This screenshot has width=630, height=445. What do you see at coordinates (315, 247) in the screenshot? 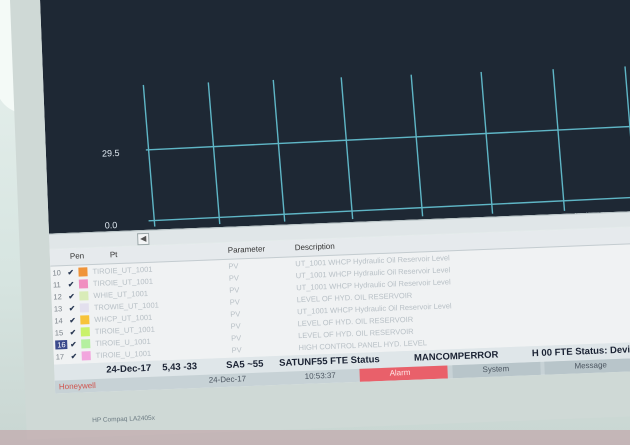
I see `header-description: Description` at bounding box center [315, 247].